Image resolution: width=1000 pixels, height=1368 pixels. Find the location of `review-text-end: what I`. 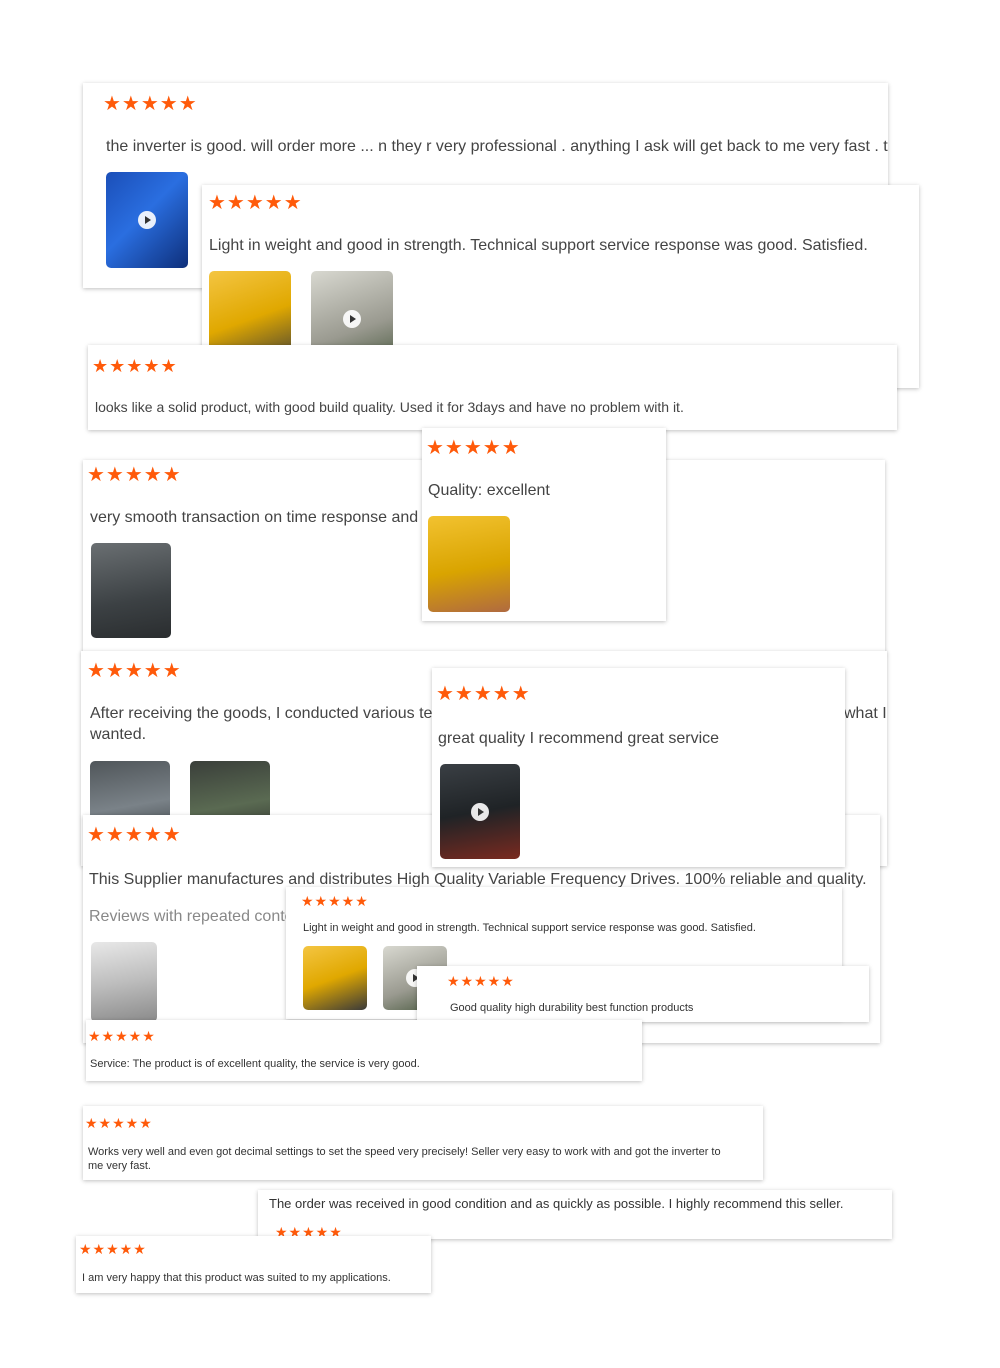

review-text-end: what I is located at coordinates (865, 713).